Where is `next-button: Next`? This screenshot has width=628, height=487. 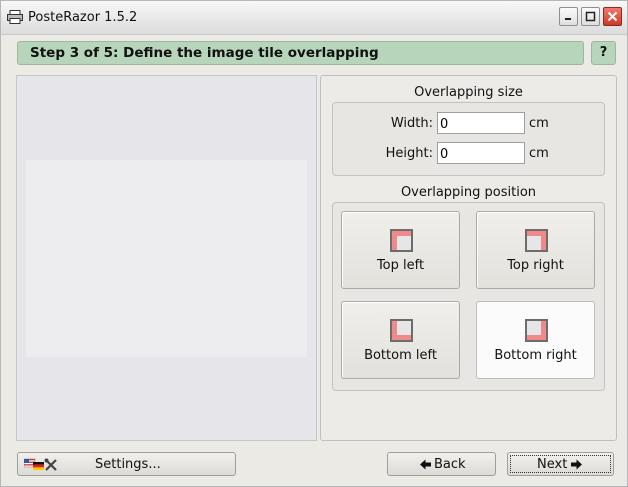 next-button: Next is located at coordinates (560, 464).